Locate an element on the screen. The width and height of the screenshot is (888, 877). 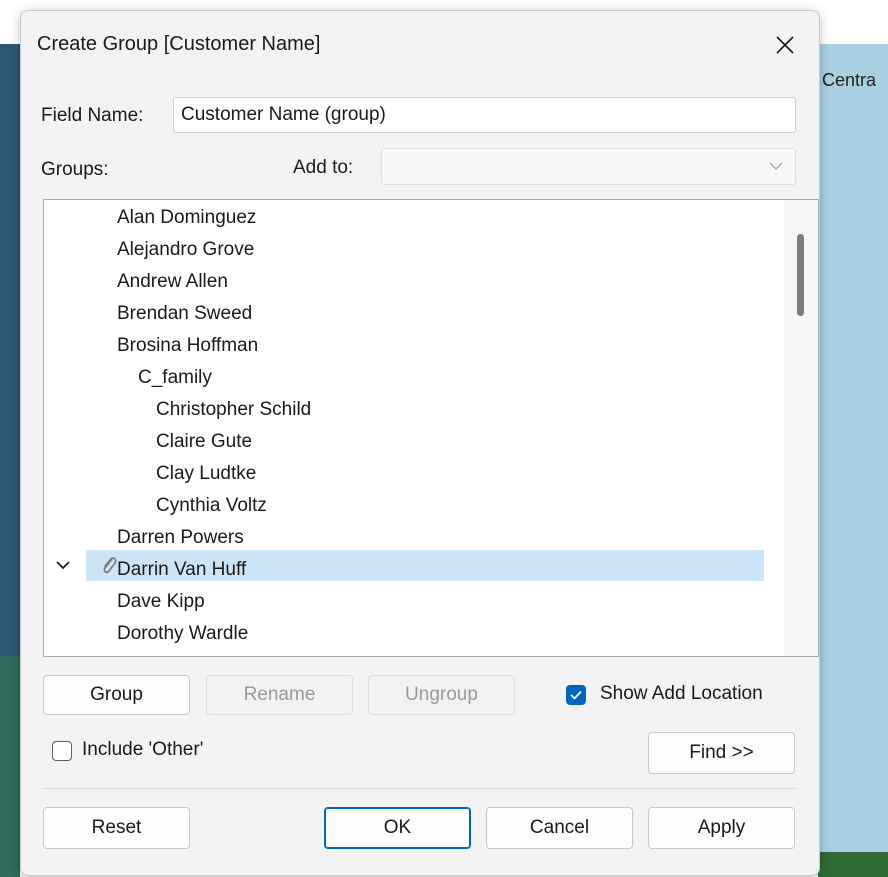
ungroup-button: Ungroup is located at coordinates (441, 695).